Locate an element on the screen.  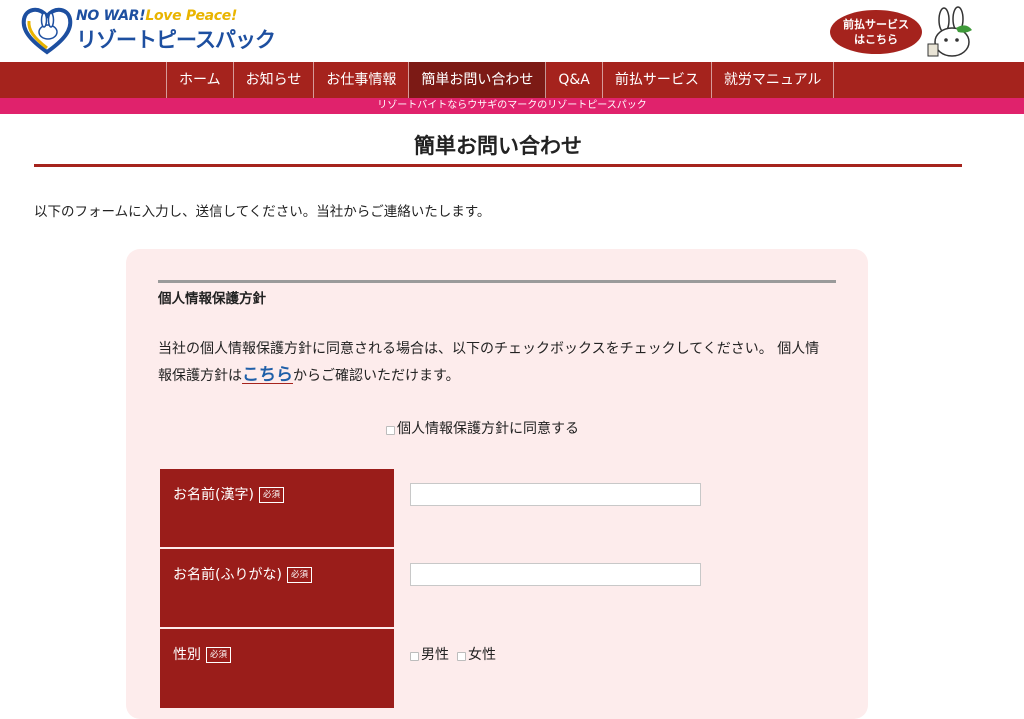
prepay-service-banner: 前払サービス はこちら is located at coordinates (905, 33).